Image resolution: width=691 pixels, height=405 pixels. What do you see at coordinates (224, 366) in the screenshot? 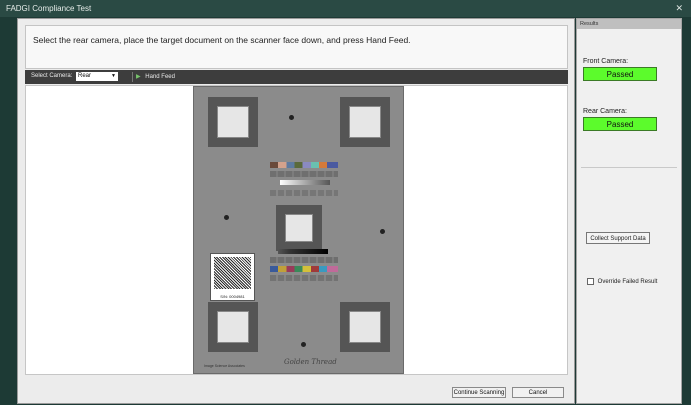
I see `scan-footer-text: Image Science Associates` at bounding box center [224, 366].